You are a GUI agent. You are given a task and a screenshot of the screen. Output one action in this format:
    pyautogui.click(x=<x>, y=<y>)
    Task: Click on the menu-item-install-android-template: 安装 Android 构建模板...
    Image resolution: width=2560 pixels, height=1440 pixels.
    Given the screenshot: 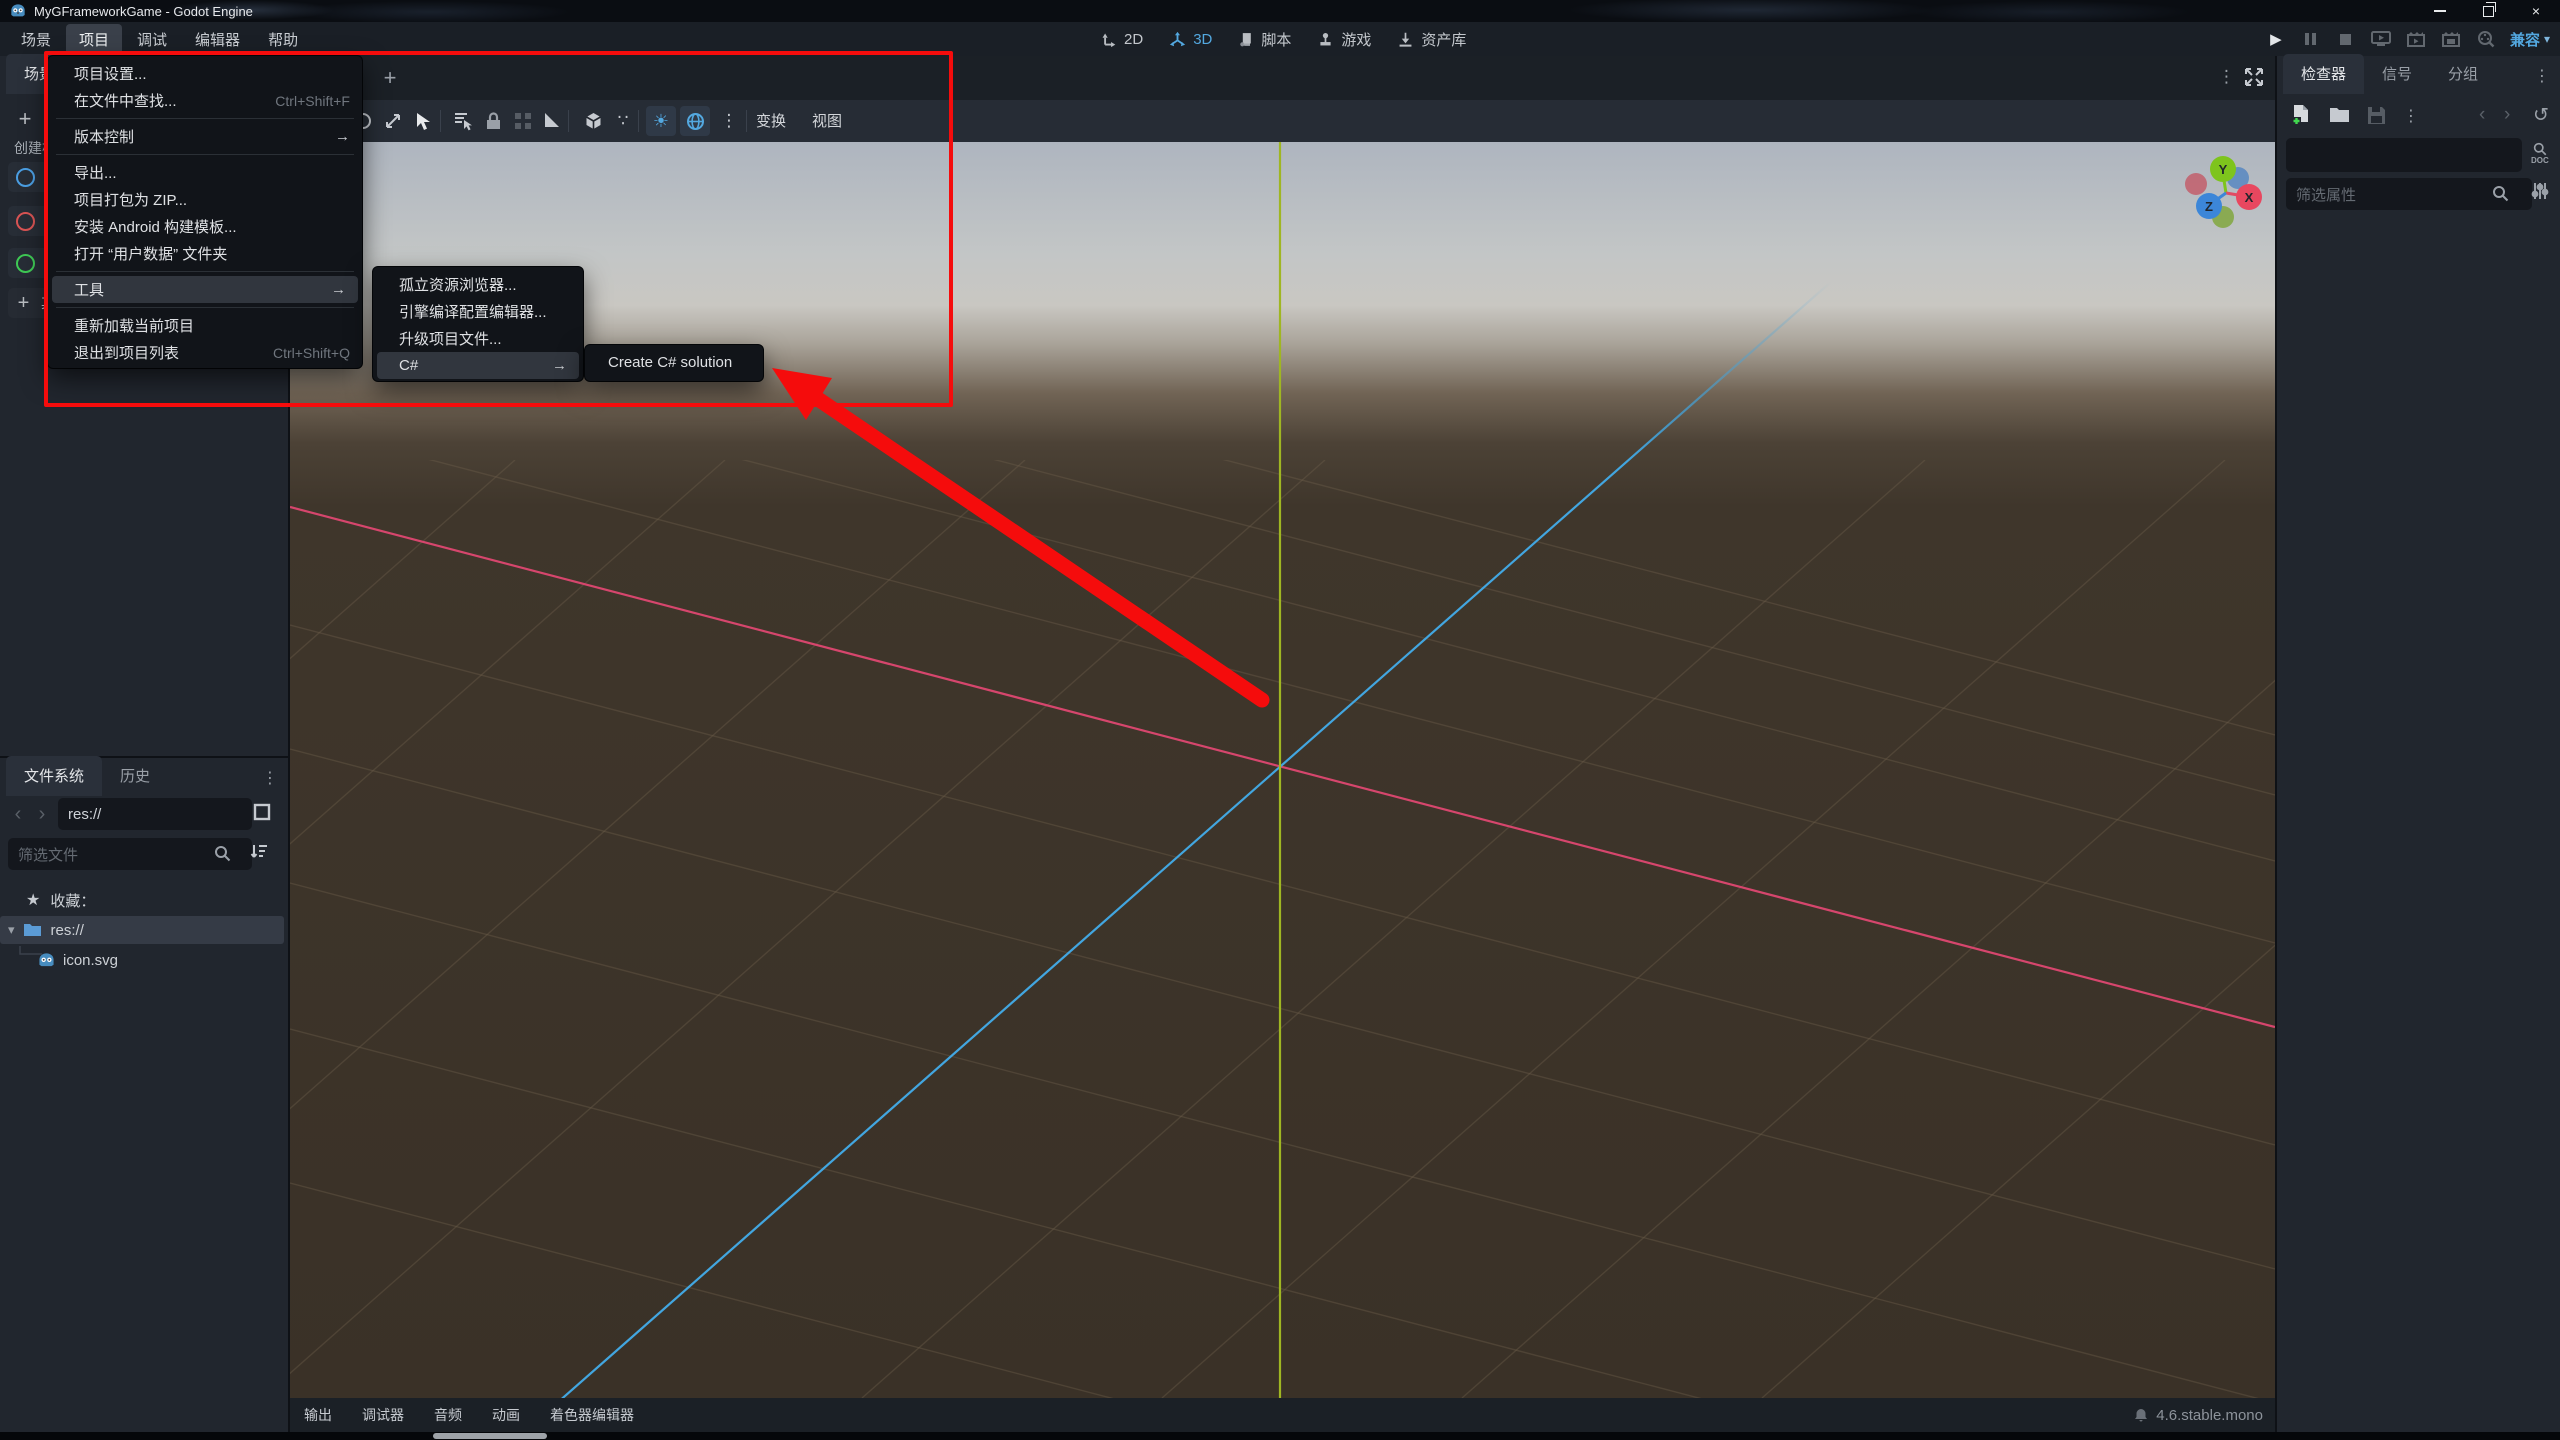 What is the action you would take?
    pyautogui.click(x=205, y=226)
    